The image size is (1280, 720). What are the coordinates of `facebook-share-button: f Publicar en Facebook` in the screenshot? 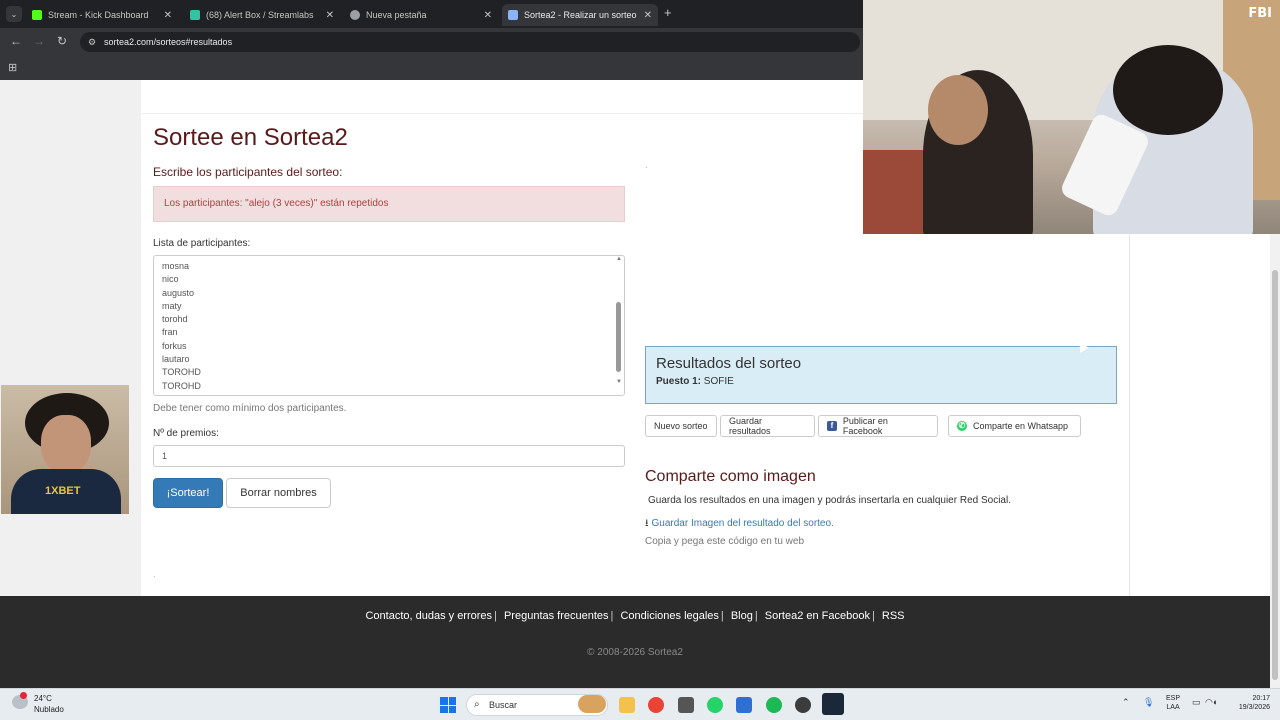 It's located at (878, 426).